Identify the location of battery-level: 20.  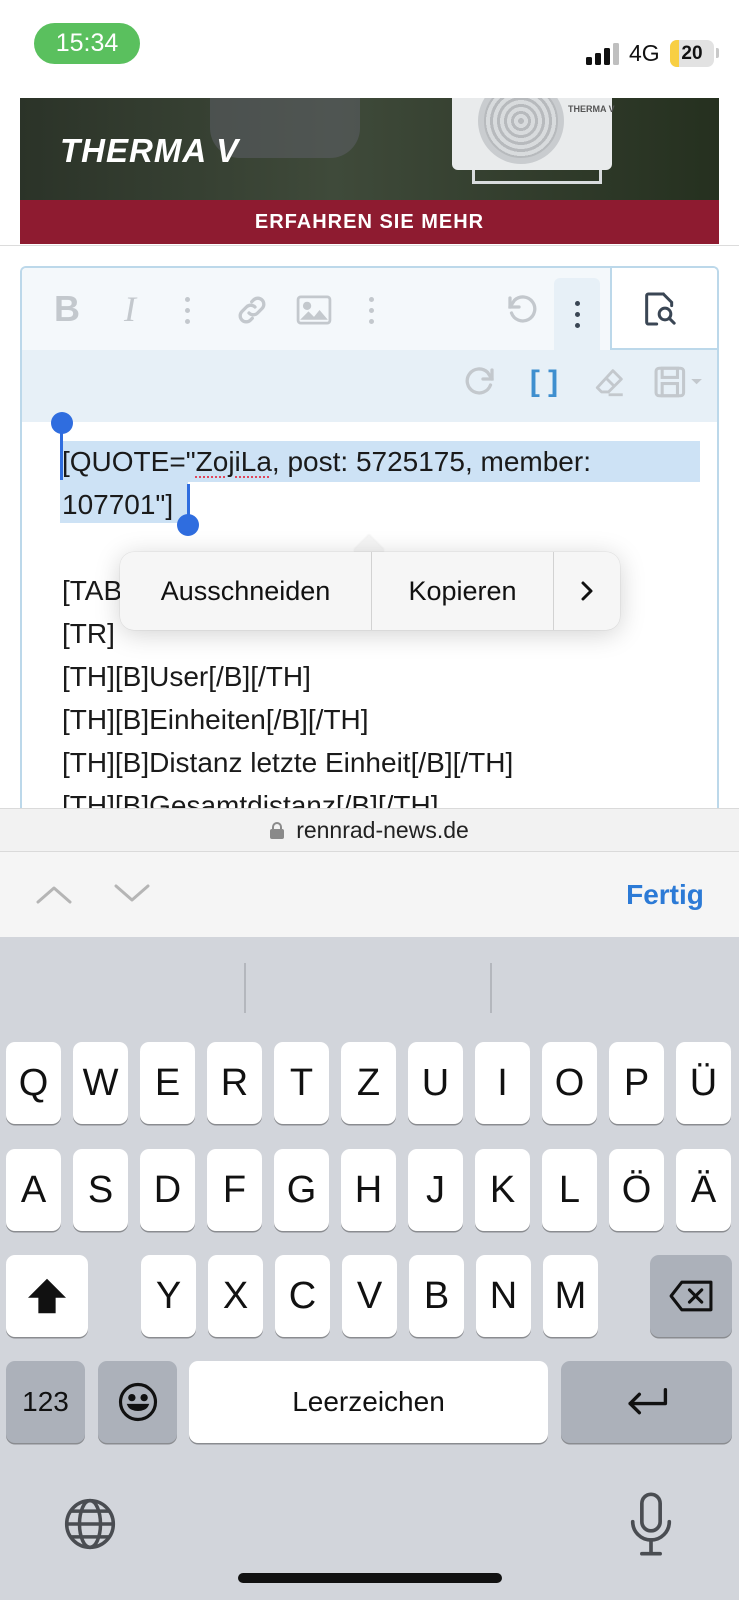
(692, 53).